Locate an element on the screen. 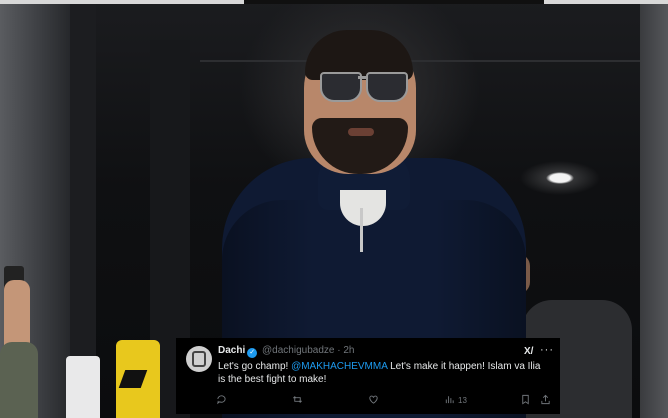 Image resolution: width=668 pixels, height=418 pixels. avatar is located at coordinates (199, 359).